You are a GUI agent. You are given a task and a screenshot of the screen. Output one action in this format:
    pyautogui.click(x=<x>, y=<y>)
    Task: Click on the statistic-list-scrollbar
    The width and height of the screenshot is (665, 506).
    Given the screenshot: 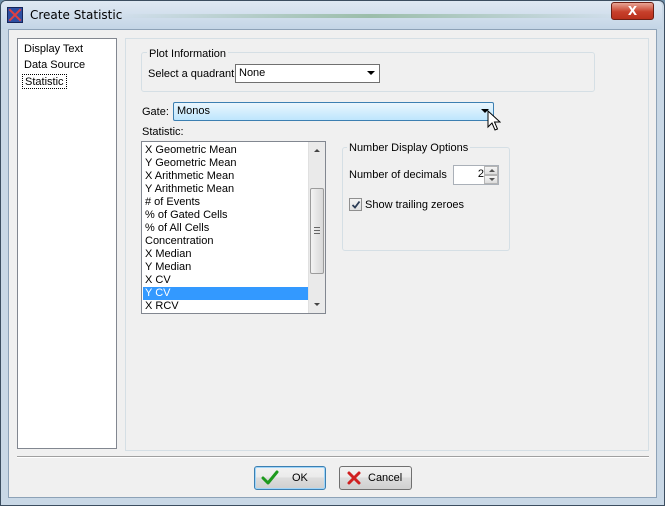 What is the action you would take?
    pyautogui.click(x=316, y=227)
    